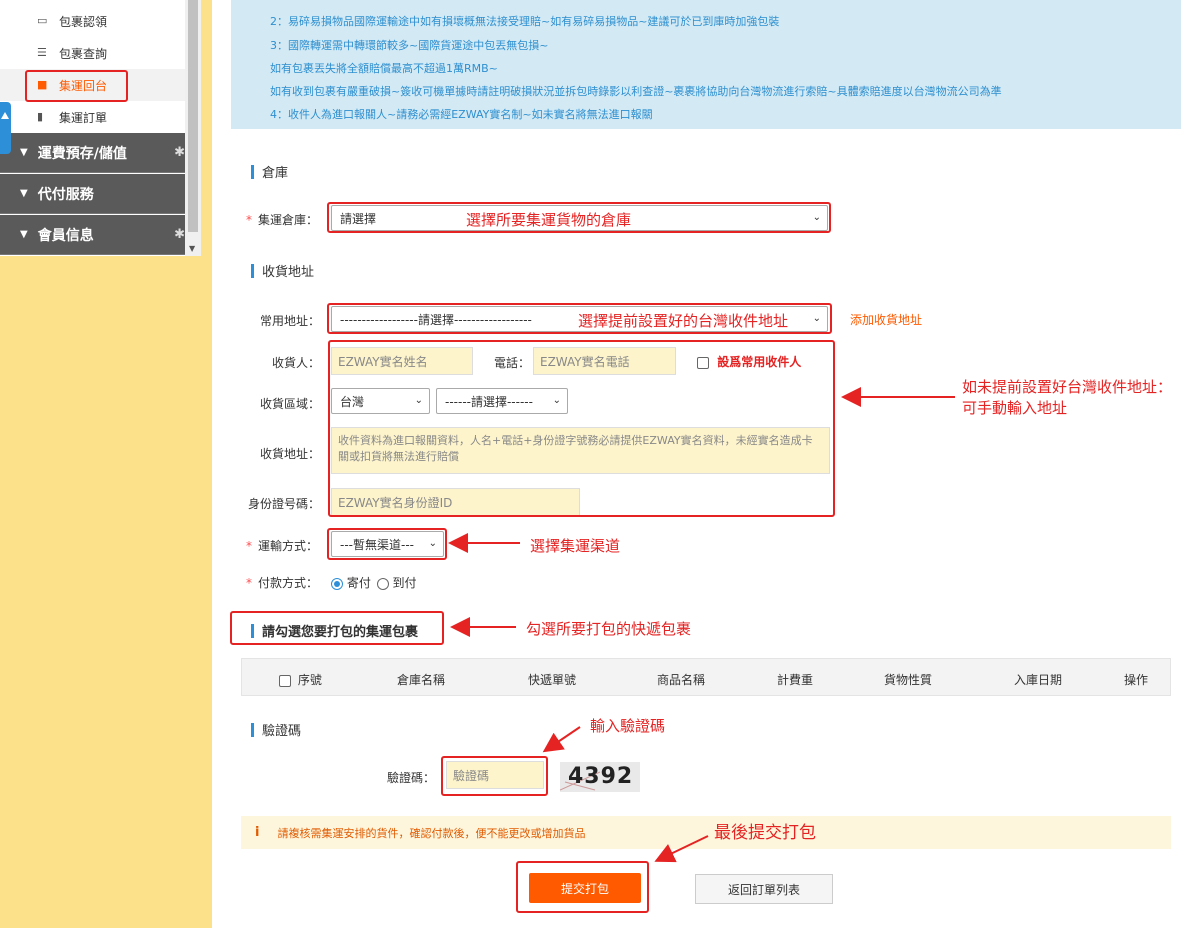  I want to click on sidebar-scrollbar: ▼, so click(193, 128).